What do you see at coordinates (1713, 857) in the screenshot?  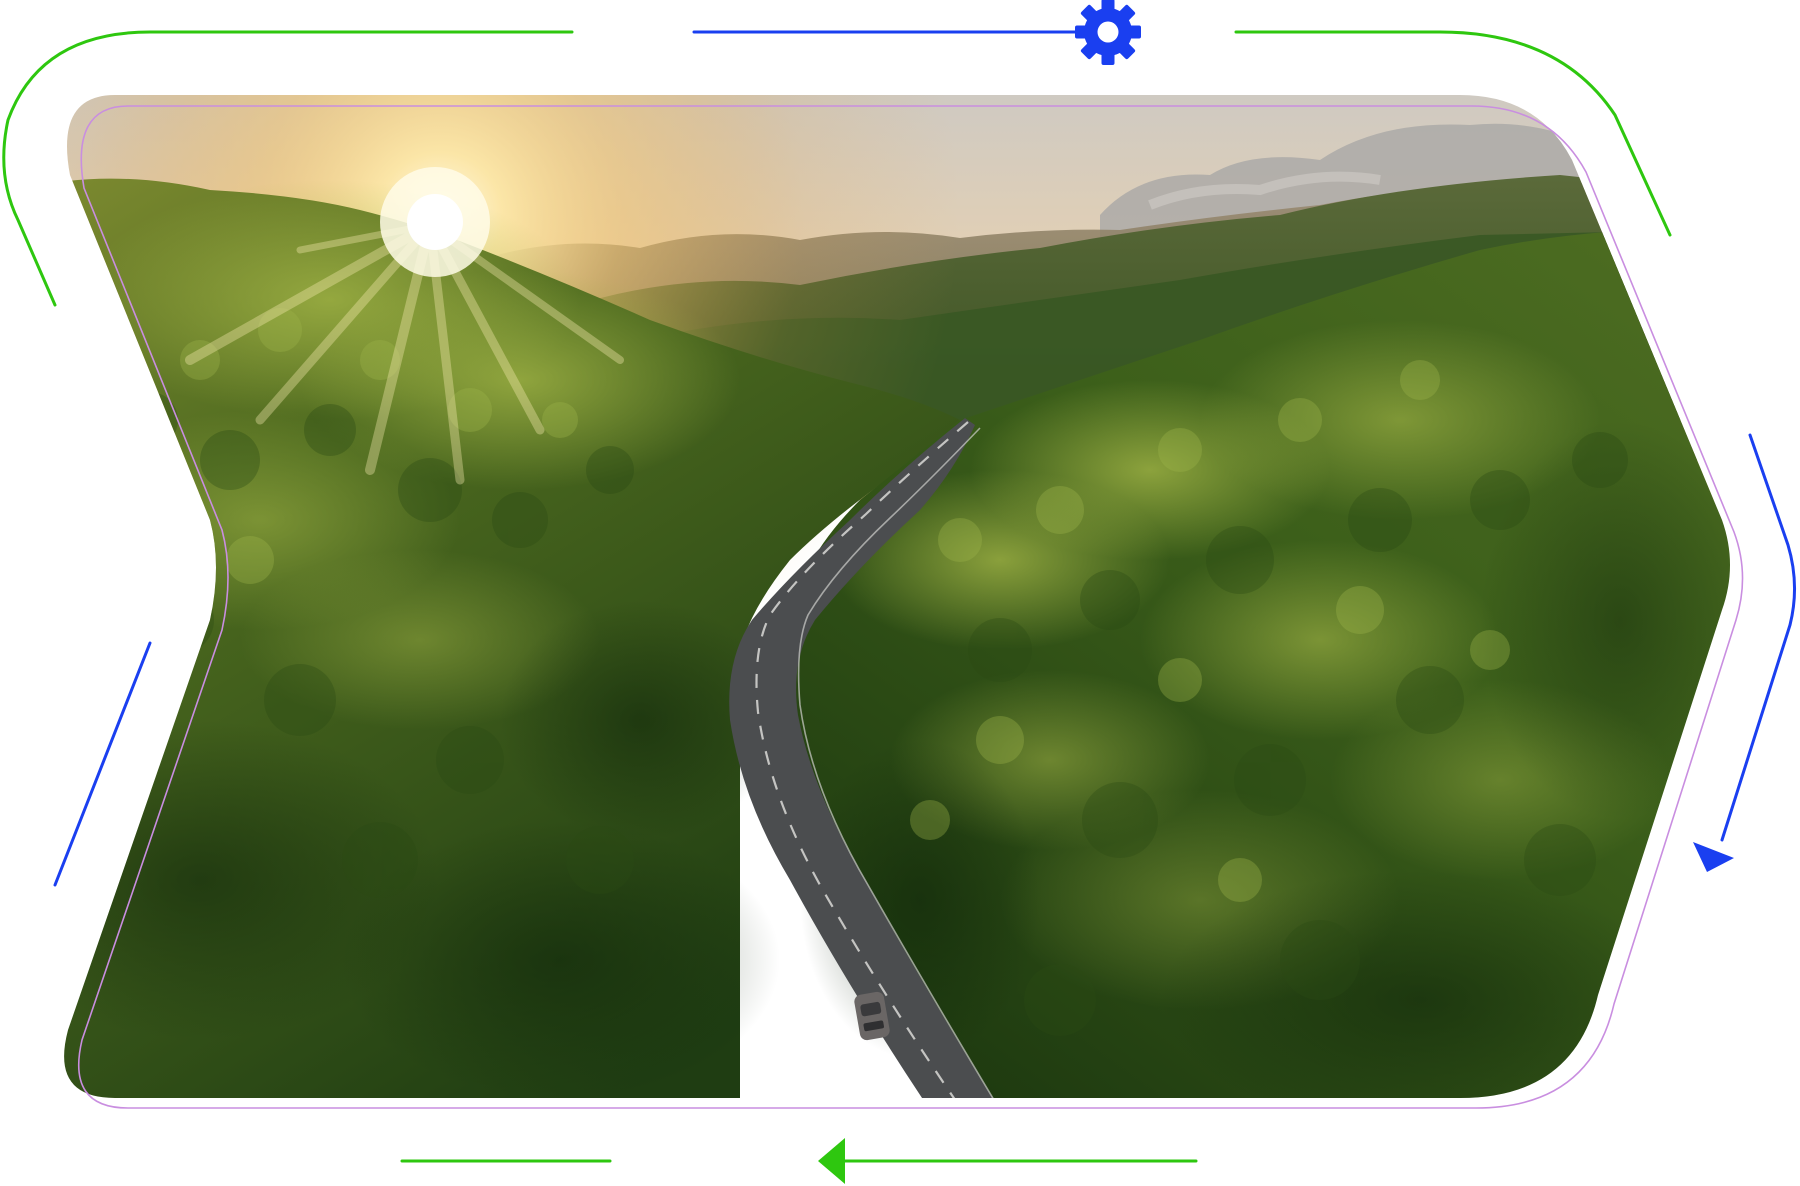 I see `arrow-down-left-icon` at bounding box center [1713, 857].